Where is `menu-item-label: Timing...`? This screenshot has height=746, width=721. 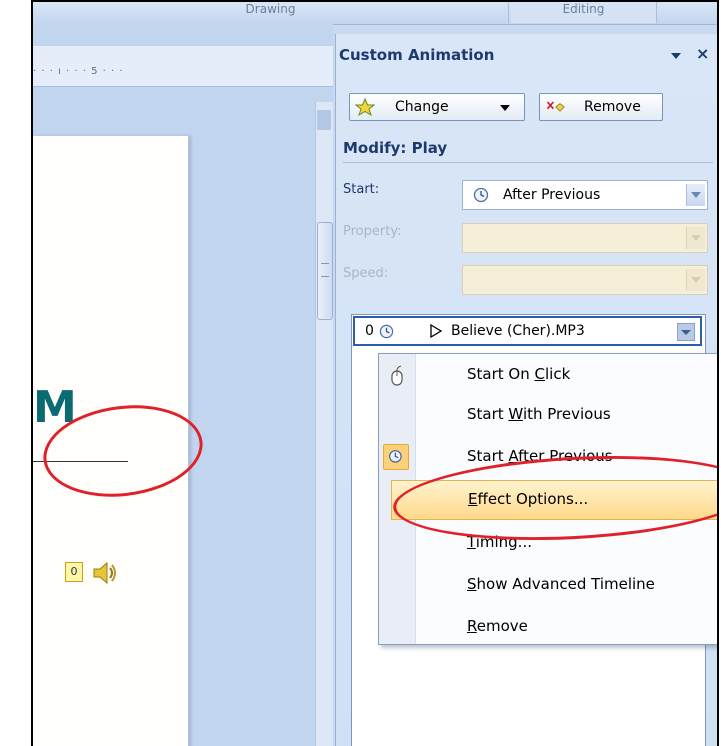 menu-item-label: Timing... is located at coordinates (499, 542).